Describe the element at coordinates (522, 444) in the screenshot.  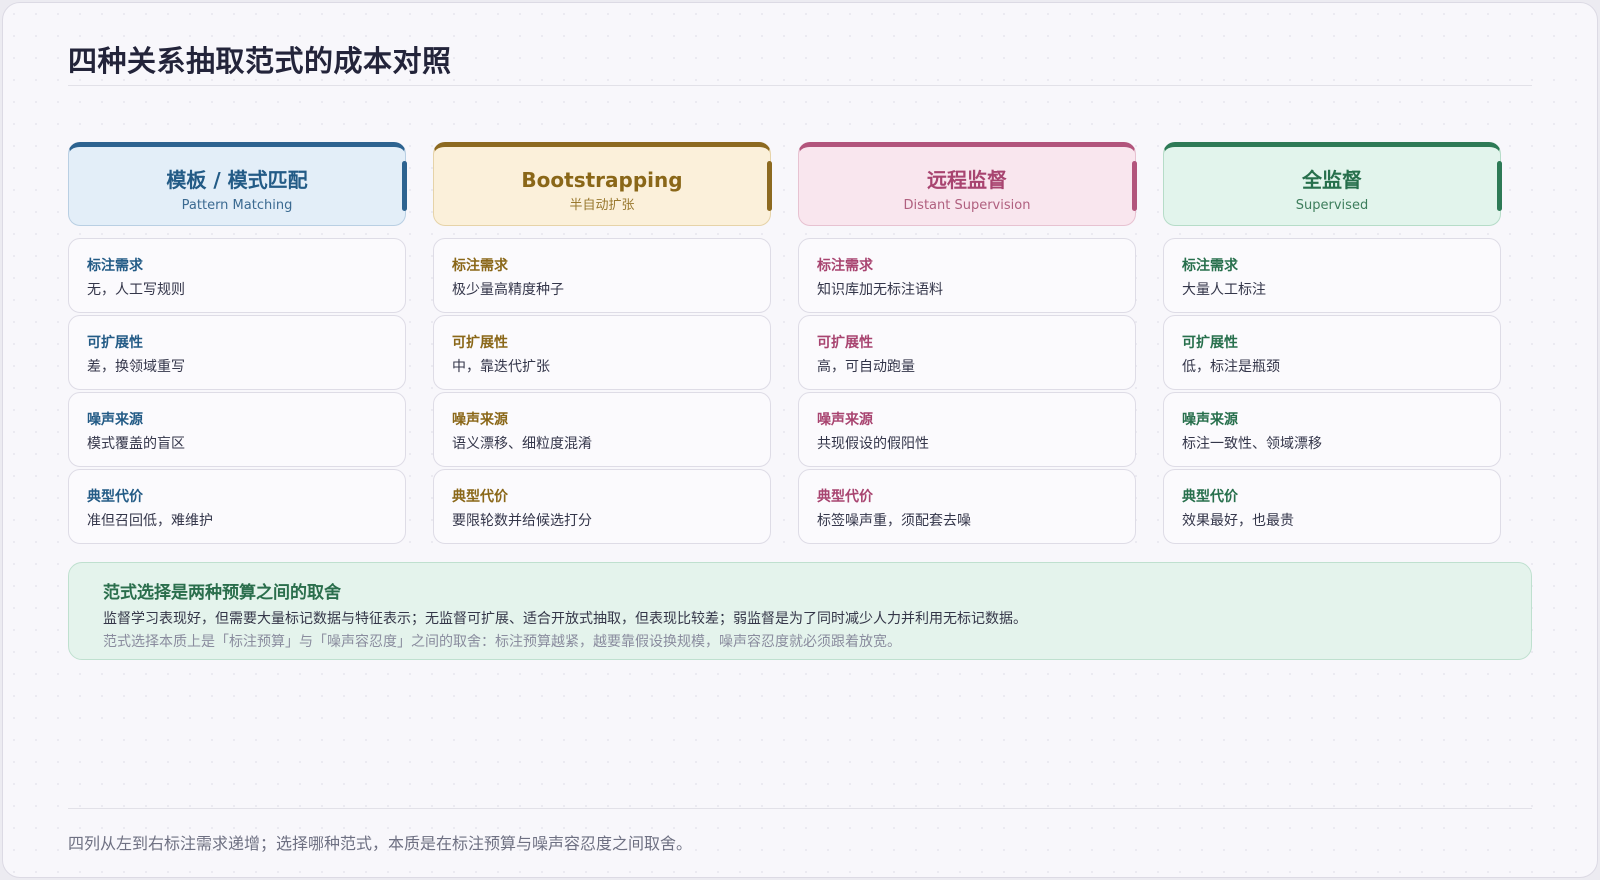
I see `card-value: 语义漂移、细粒度混淆` at that location.